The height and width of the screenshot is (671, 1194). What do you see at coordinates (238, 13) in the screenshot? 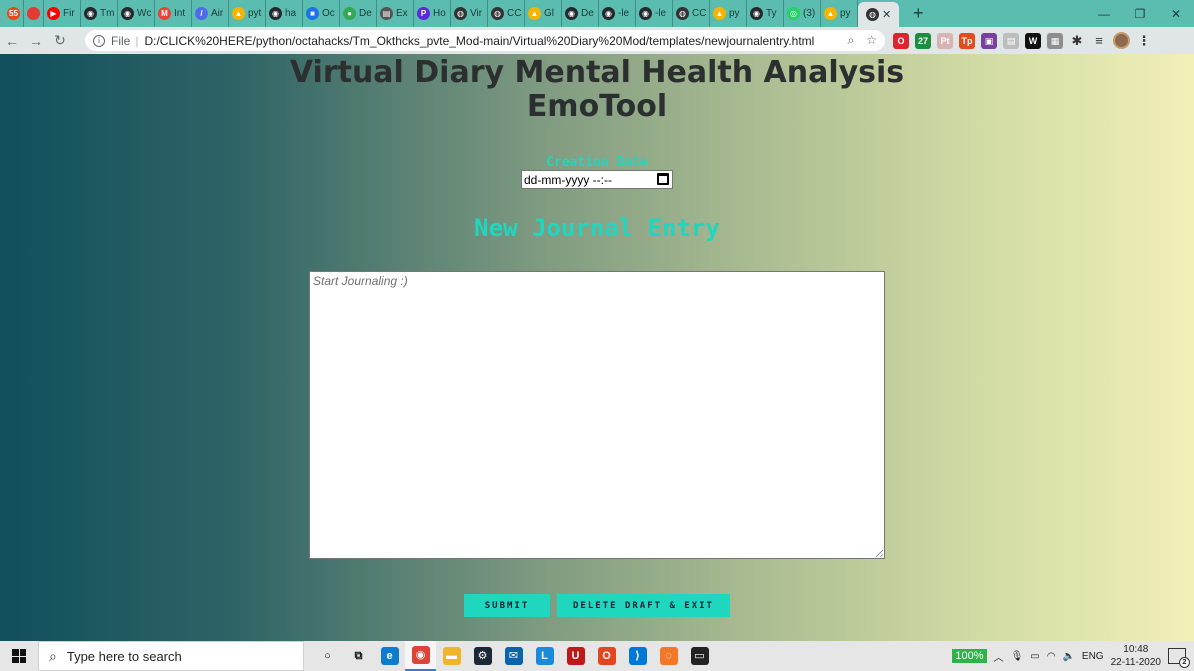
I see `tab-favicon-icon: ▲` at bounding box center [238, 13].